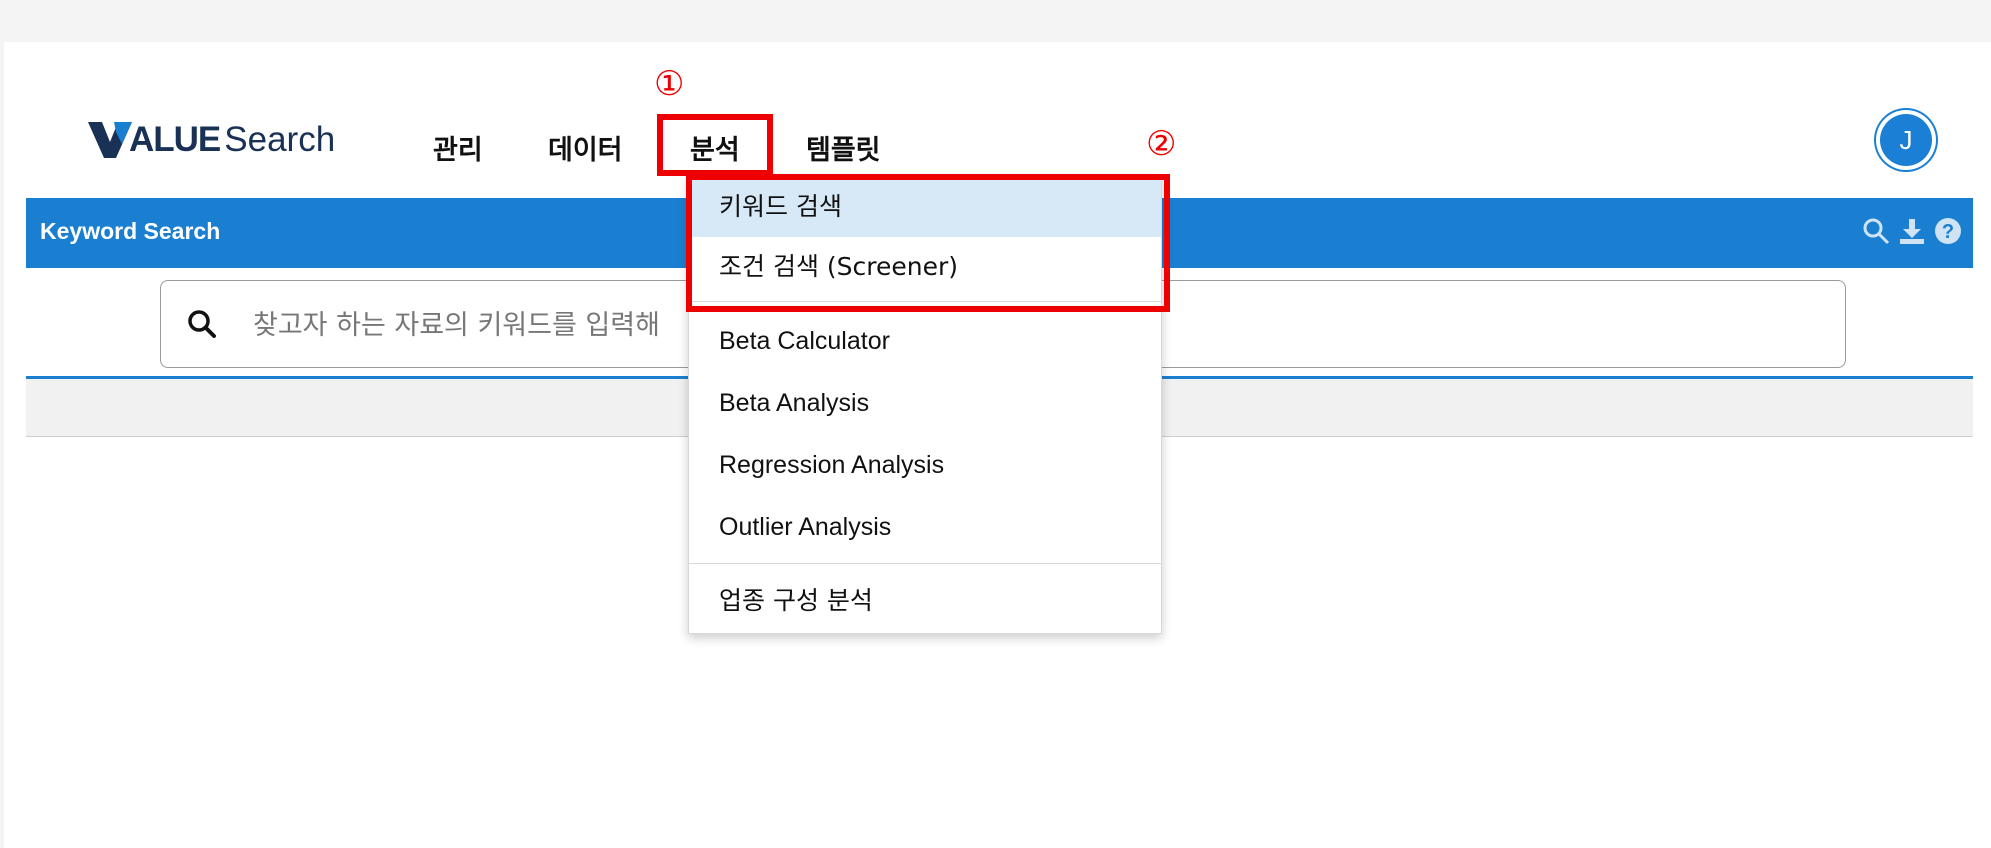 This screenshot has height=848, width=1991. What do you see at coordinates (130, 231) in the screenshot?
I see `panel-title: Keyword Search` at bounding box center [130, 231].